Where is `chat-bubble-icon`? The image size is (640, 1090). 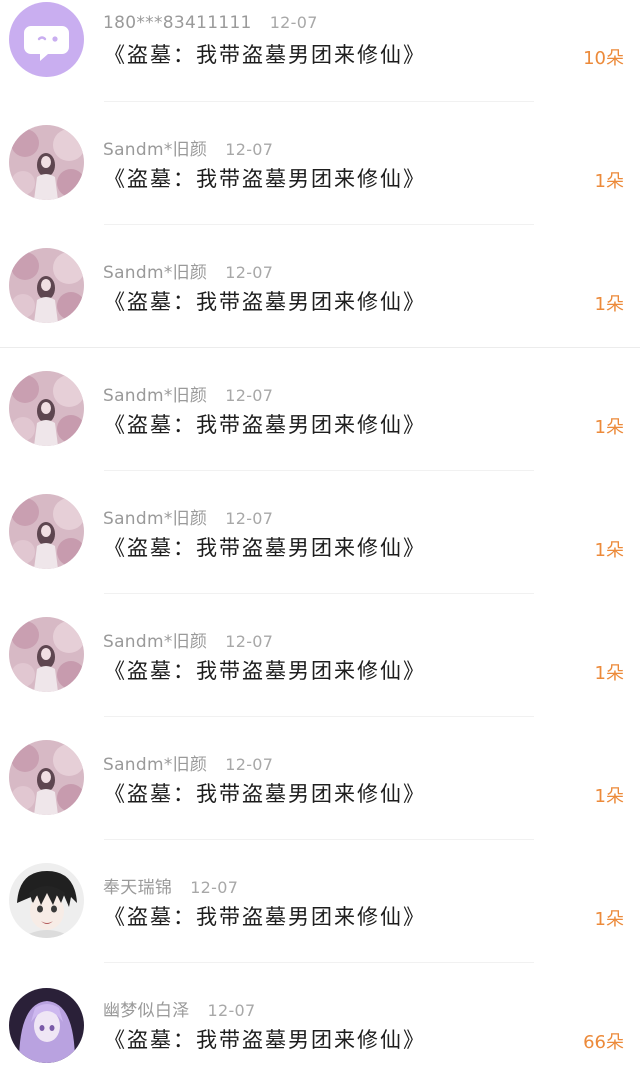 chat-bubble-icon is located at coordinates (46, 39).